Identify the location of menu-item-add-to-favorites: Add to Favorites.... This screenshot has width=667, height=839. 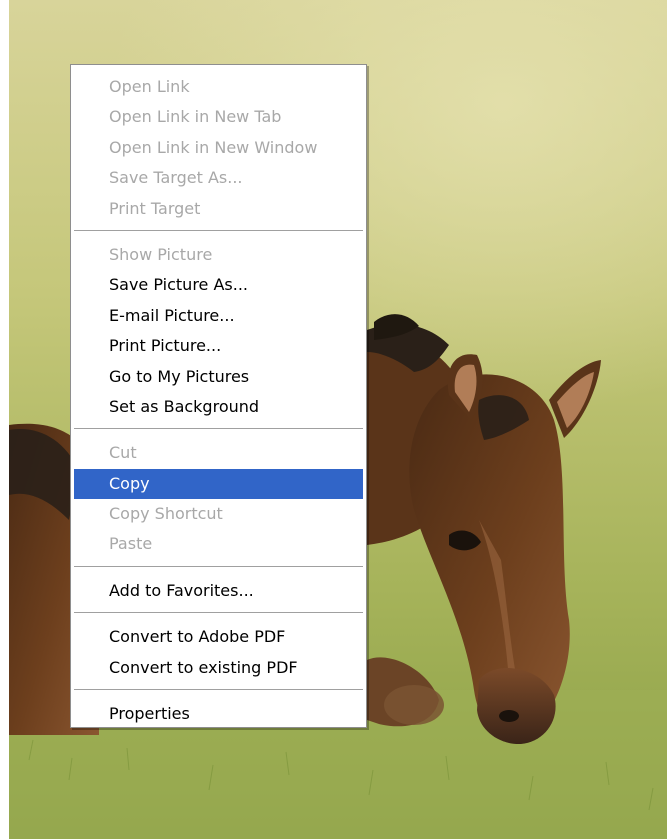
(218, 591).